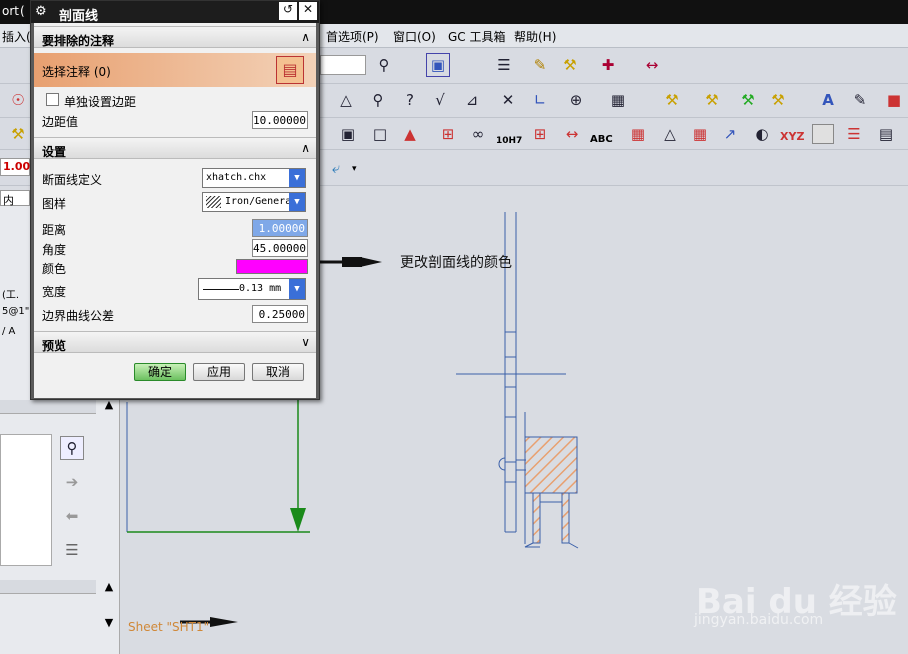  I want to click on distance-label: 距离, so click(54, 230).